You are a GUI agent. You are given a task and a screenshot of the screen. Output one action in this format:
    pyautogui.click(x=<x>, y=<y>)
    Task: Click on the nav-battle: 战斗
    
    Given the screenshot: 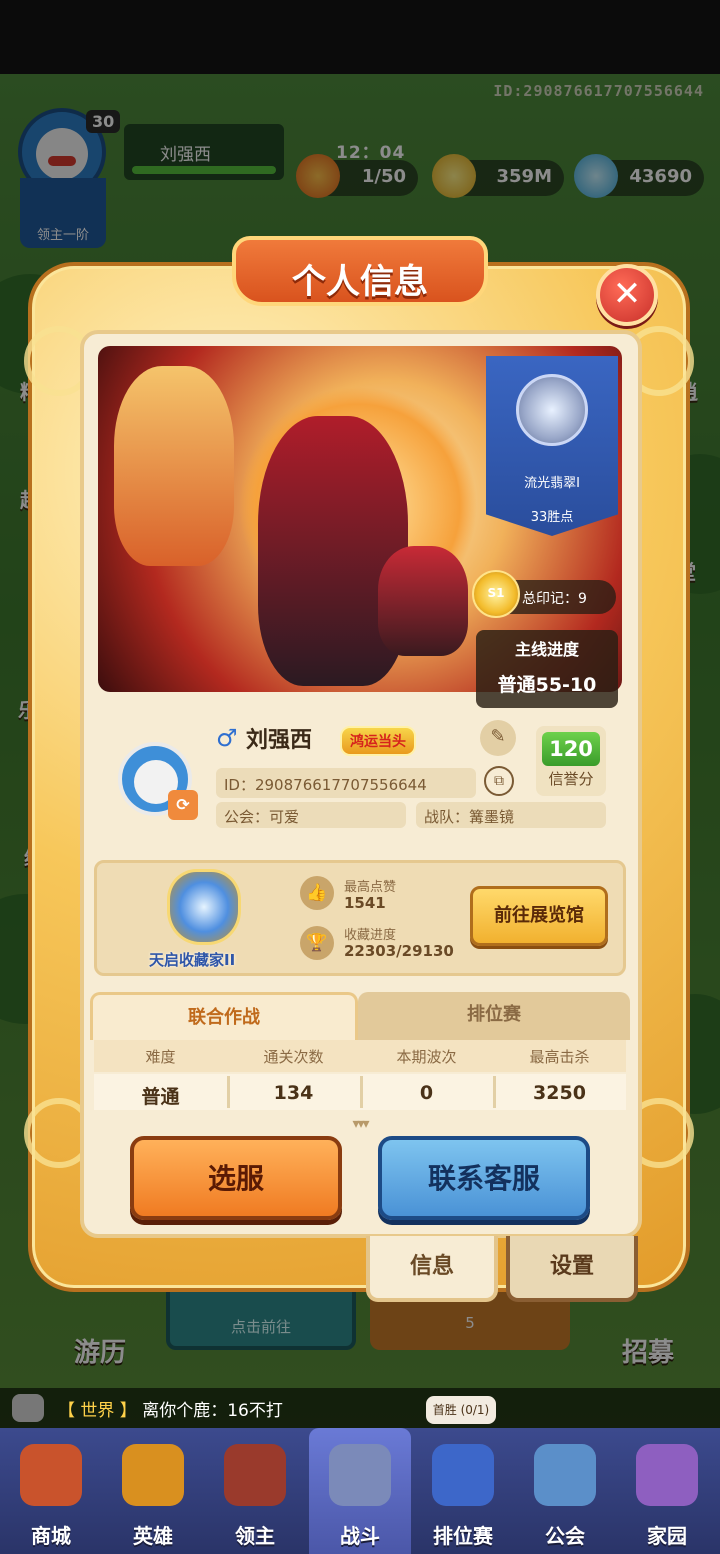 What is the action you would take?
    pyautogui.click(x=360, y=1491)
    